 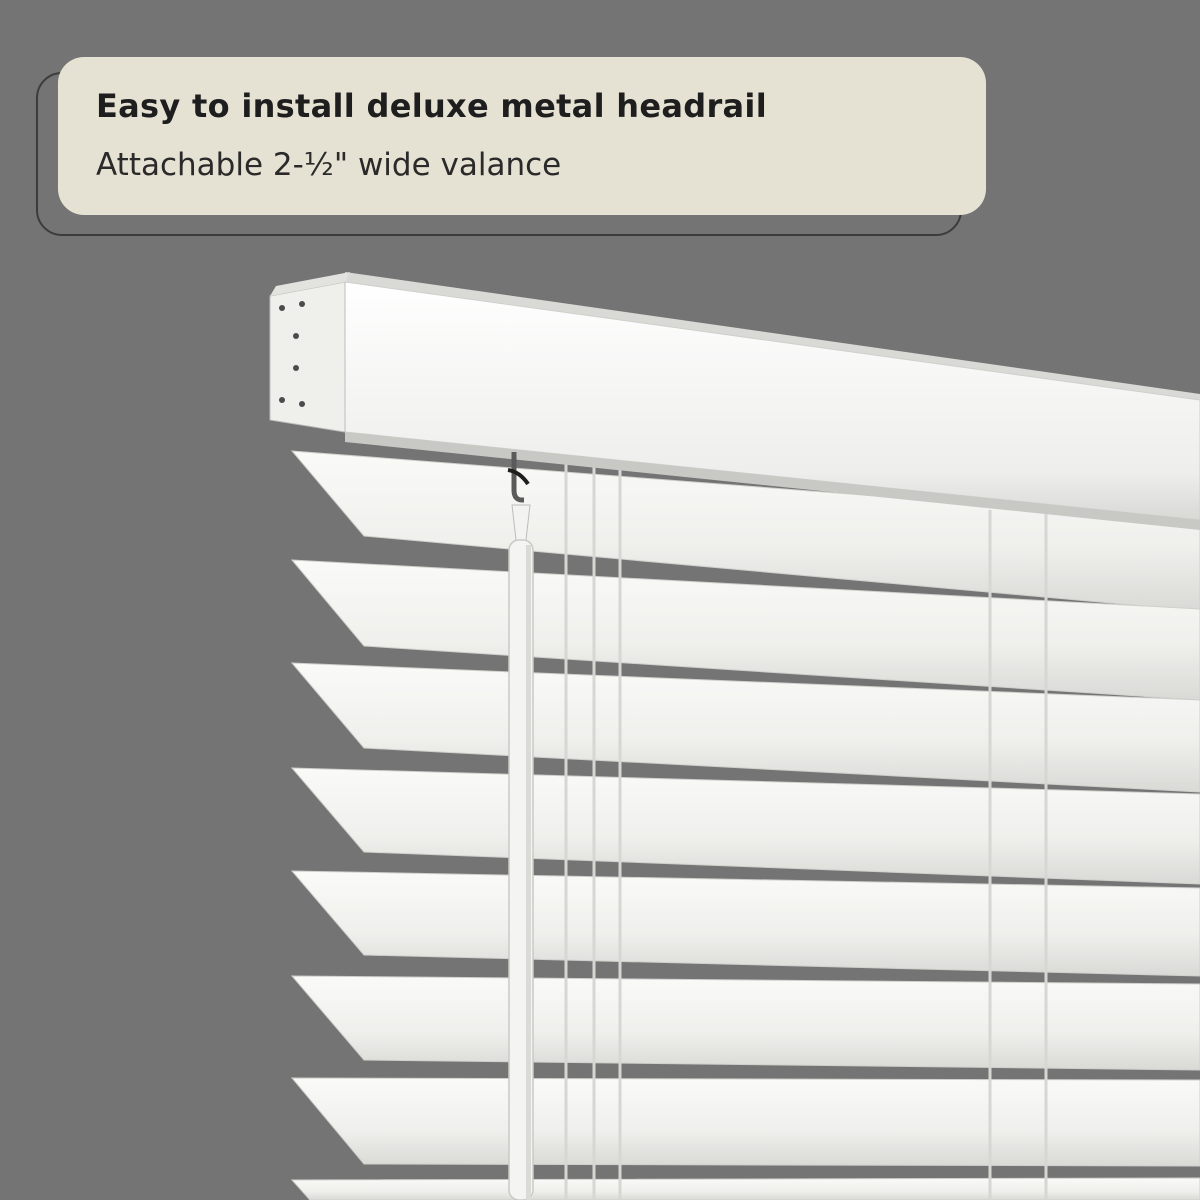 What do you see at coordinates (520, 826) in the screenshot?
I see `wand-image` at bounding box center [520, 826].